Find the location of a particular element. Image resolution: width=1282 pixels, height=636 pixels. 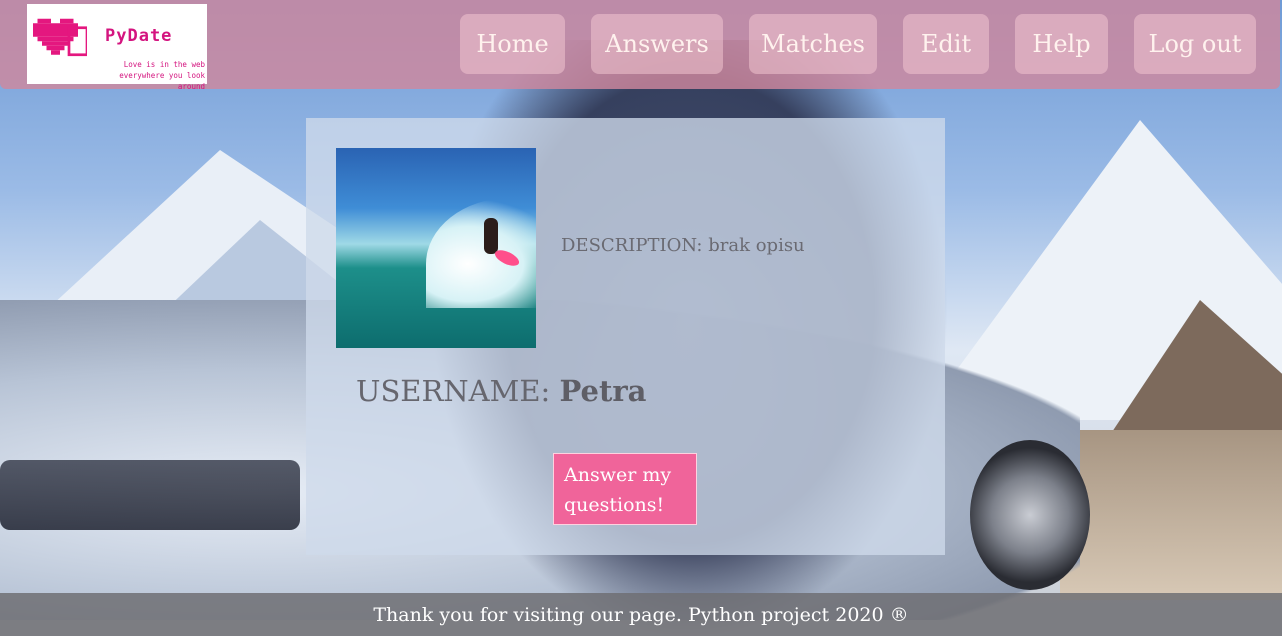

car-grill is located at coordinates (150, 495).